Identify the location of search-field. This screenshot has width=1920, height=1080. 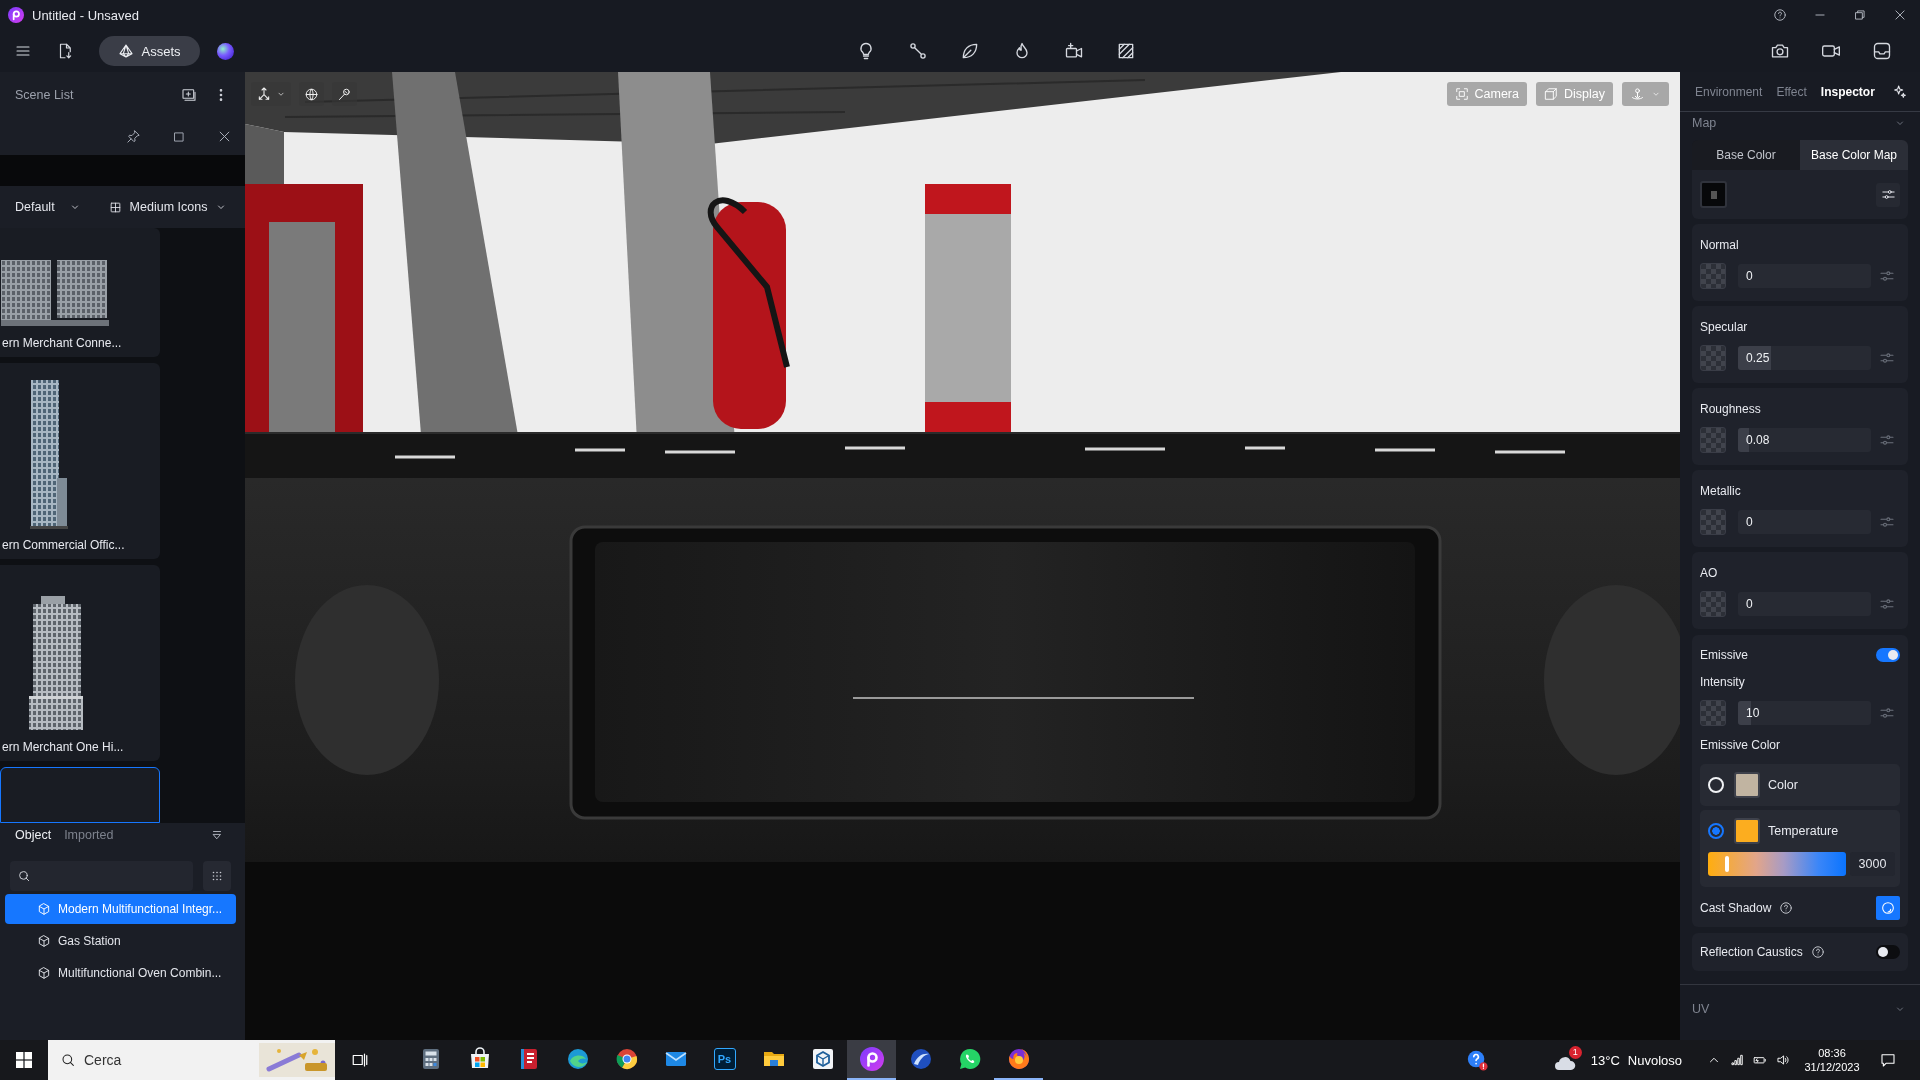
(101, 876).